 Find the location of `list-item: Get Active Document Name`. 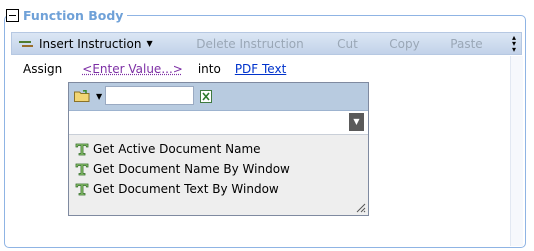

list-item: Get Active Document Name is located at coordinates (182, 149).